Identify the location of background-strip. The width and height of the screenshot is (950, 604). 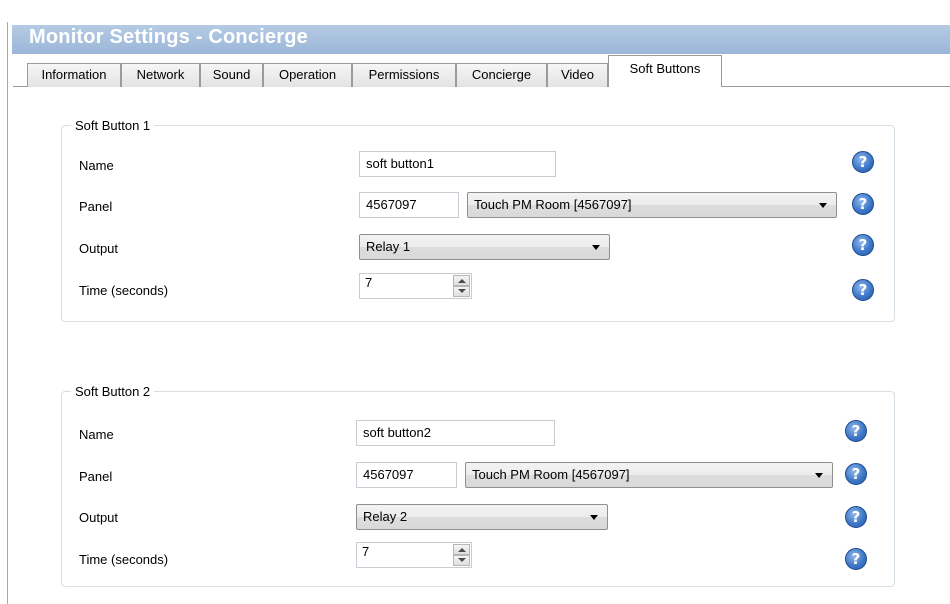
(475, 11).